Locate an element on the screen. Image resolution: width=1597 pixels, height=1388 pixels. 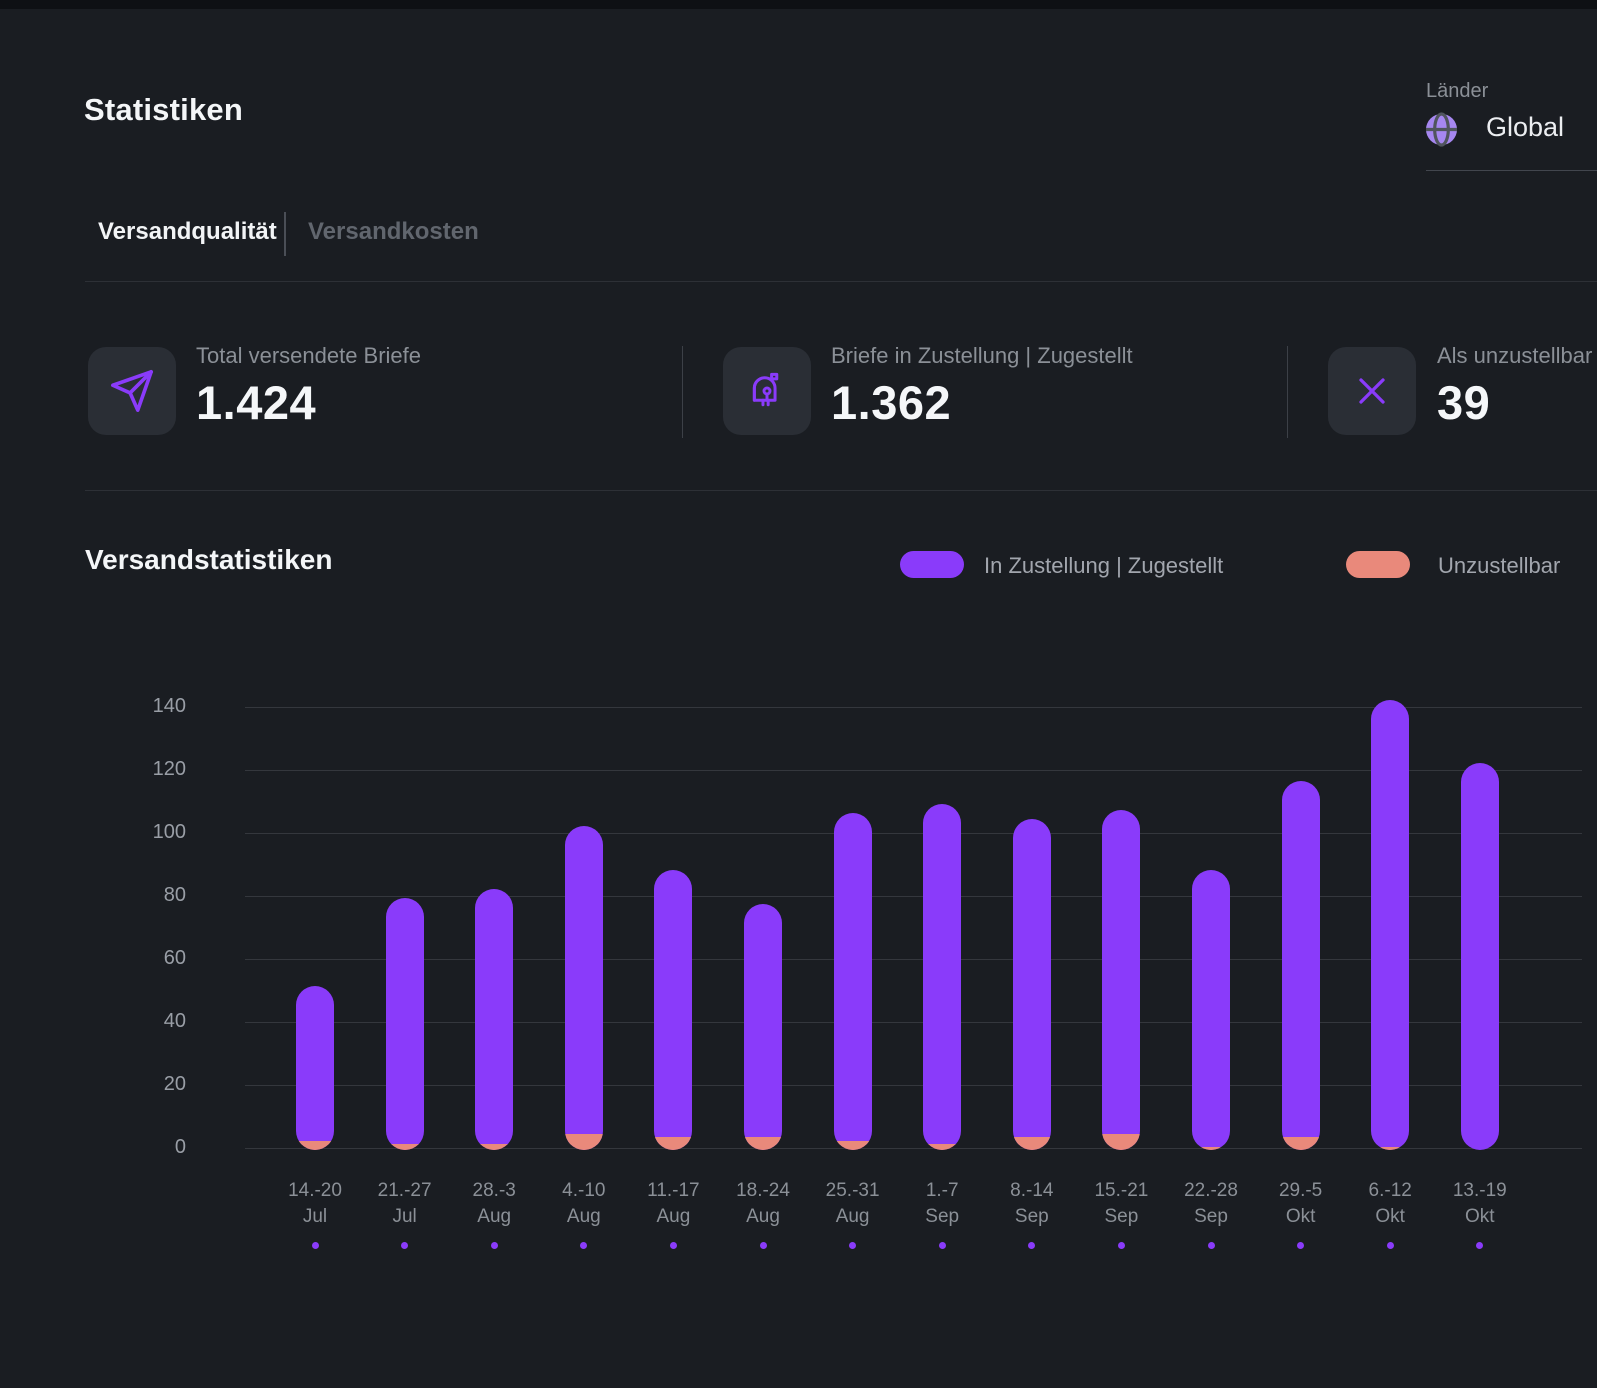
tab-versandqualitaet: Versandqualität is located at coordinates (187, 232).